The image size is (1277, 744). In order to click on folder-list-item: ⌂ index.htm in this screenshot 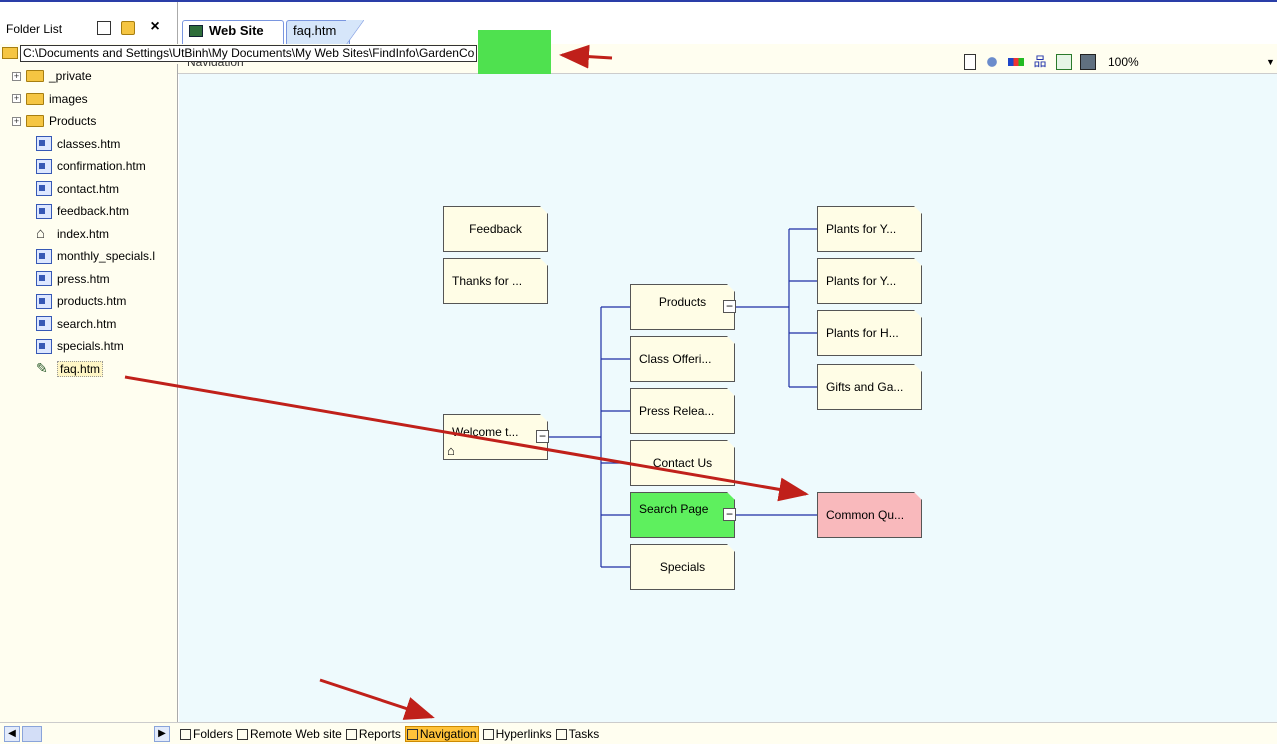, I will do `click(70, 234)`.